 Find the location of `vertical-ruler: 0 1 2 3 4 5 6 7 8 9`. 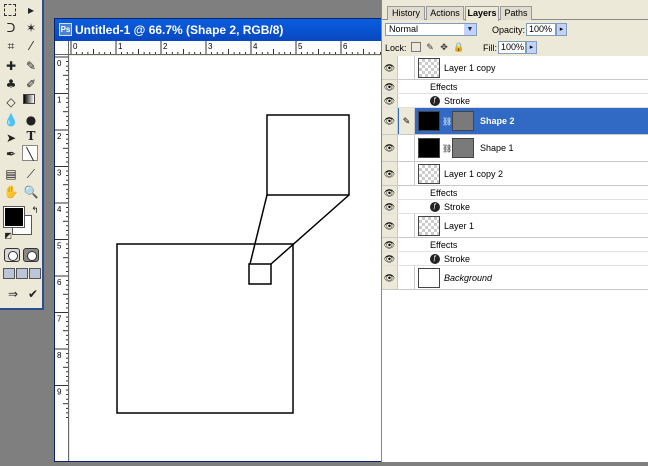

vertical-ruler: 0 1 2 3 4 5 6 7 8 9 is located at coordinates (62, 258).